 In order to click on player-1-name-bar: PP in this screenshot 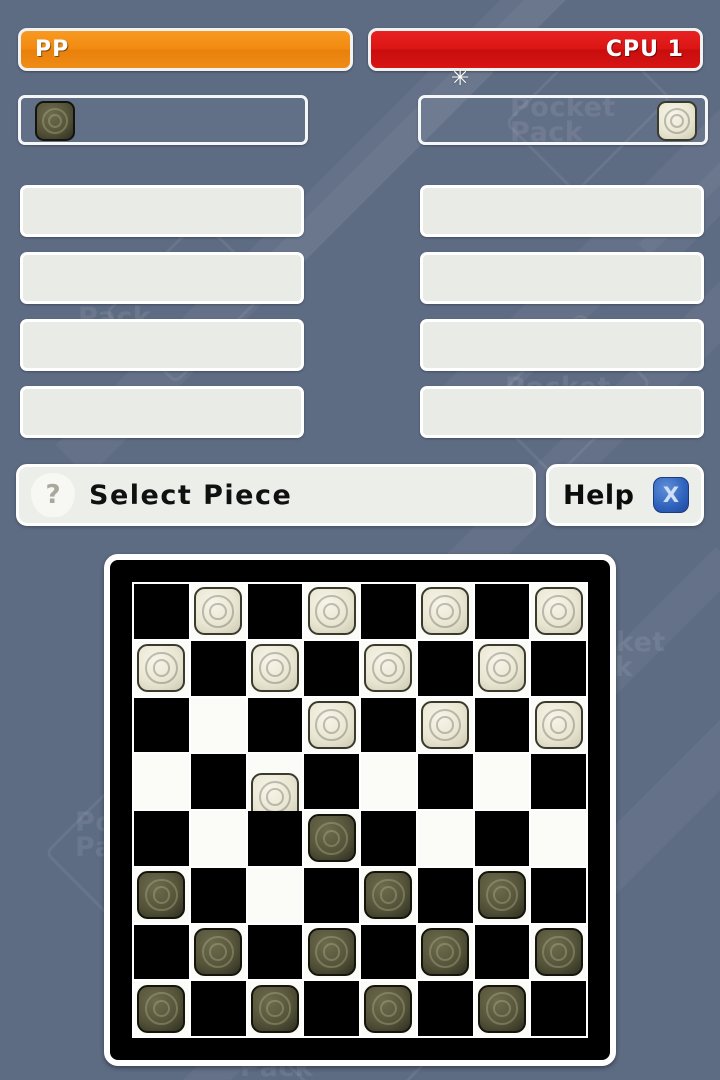, I will do `click(185, 49)`.